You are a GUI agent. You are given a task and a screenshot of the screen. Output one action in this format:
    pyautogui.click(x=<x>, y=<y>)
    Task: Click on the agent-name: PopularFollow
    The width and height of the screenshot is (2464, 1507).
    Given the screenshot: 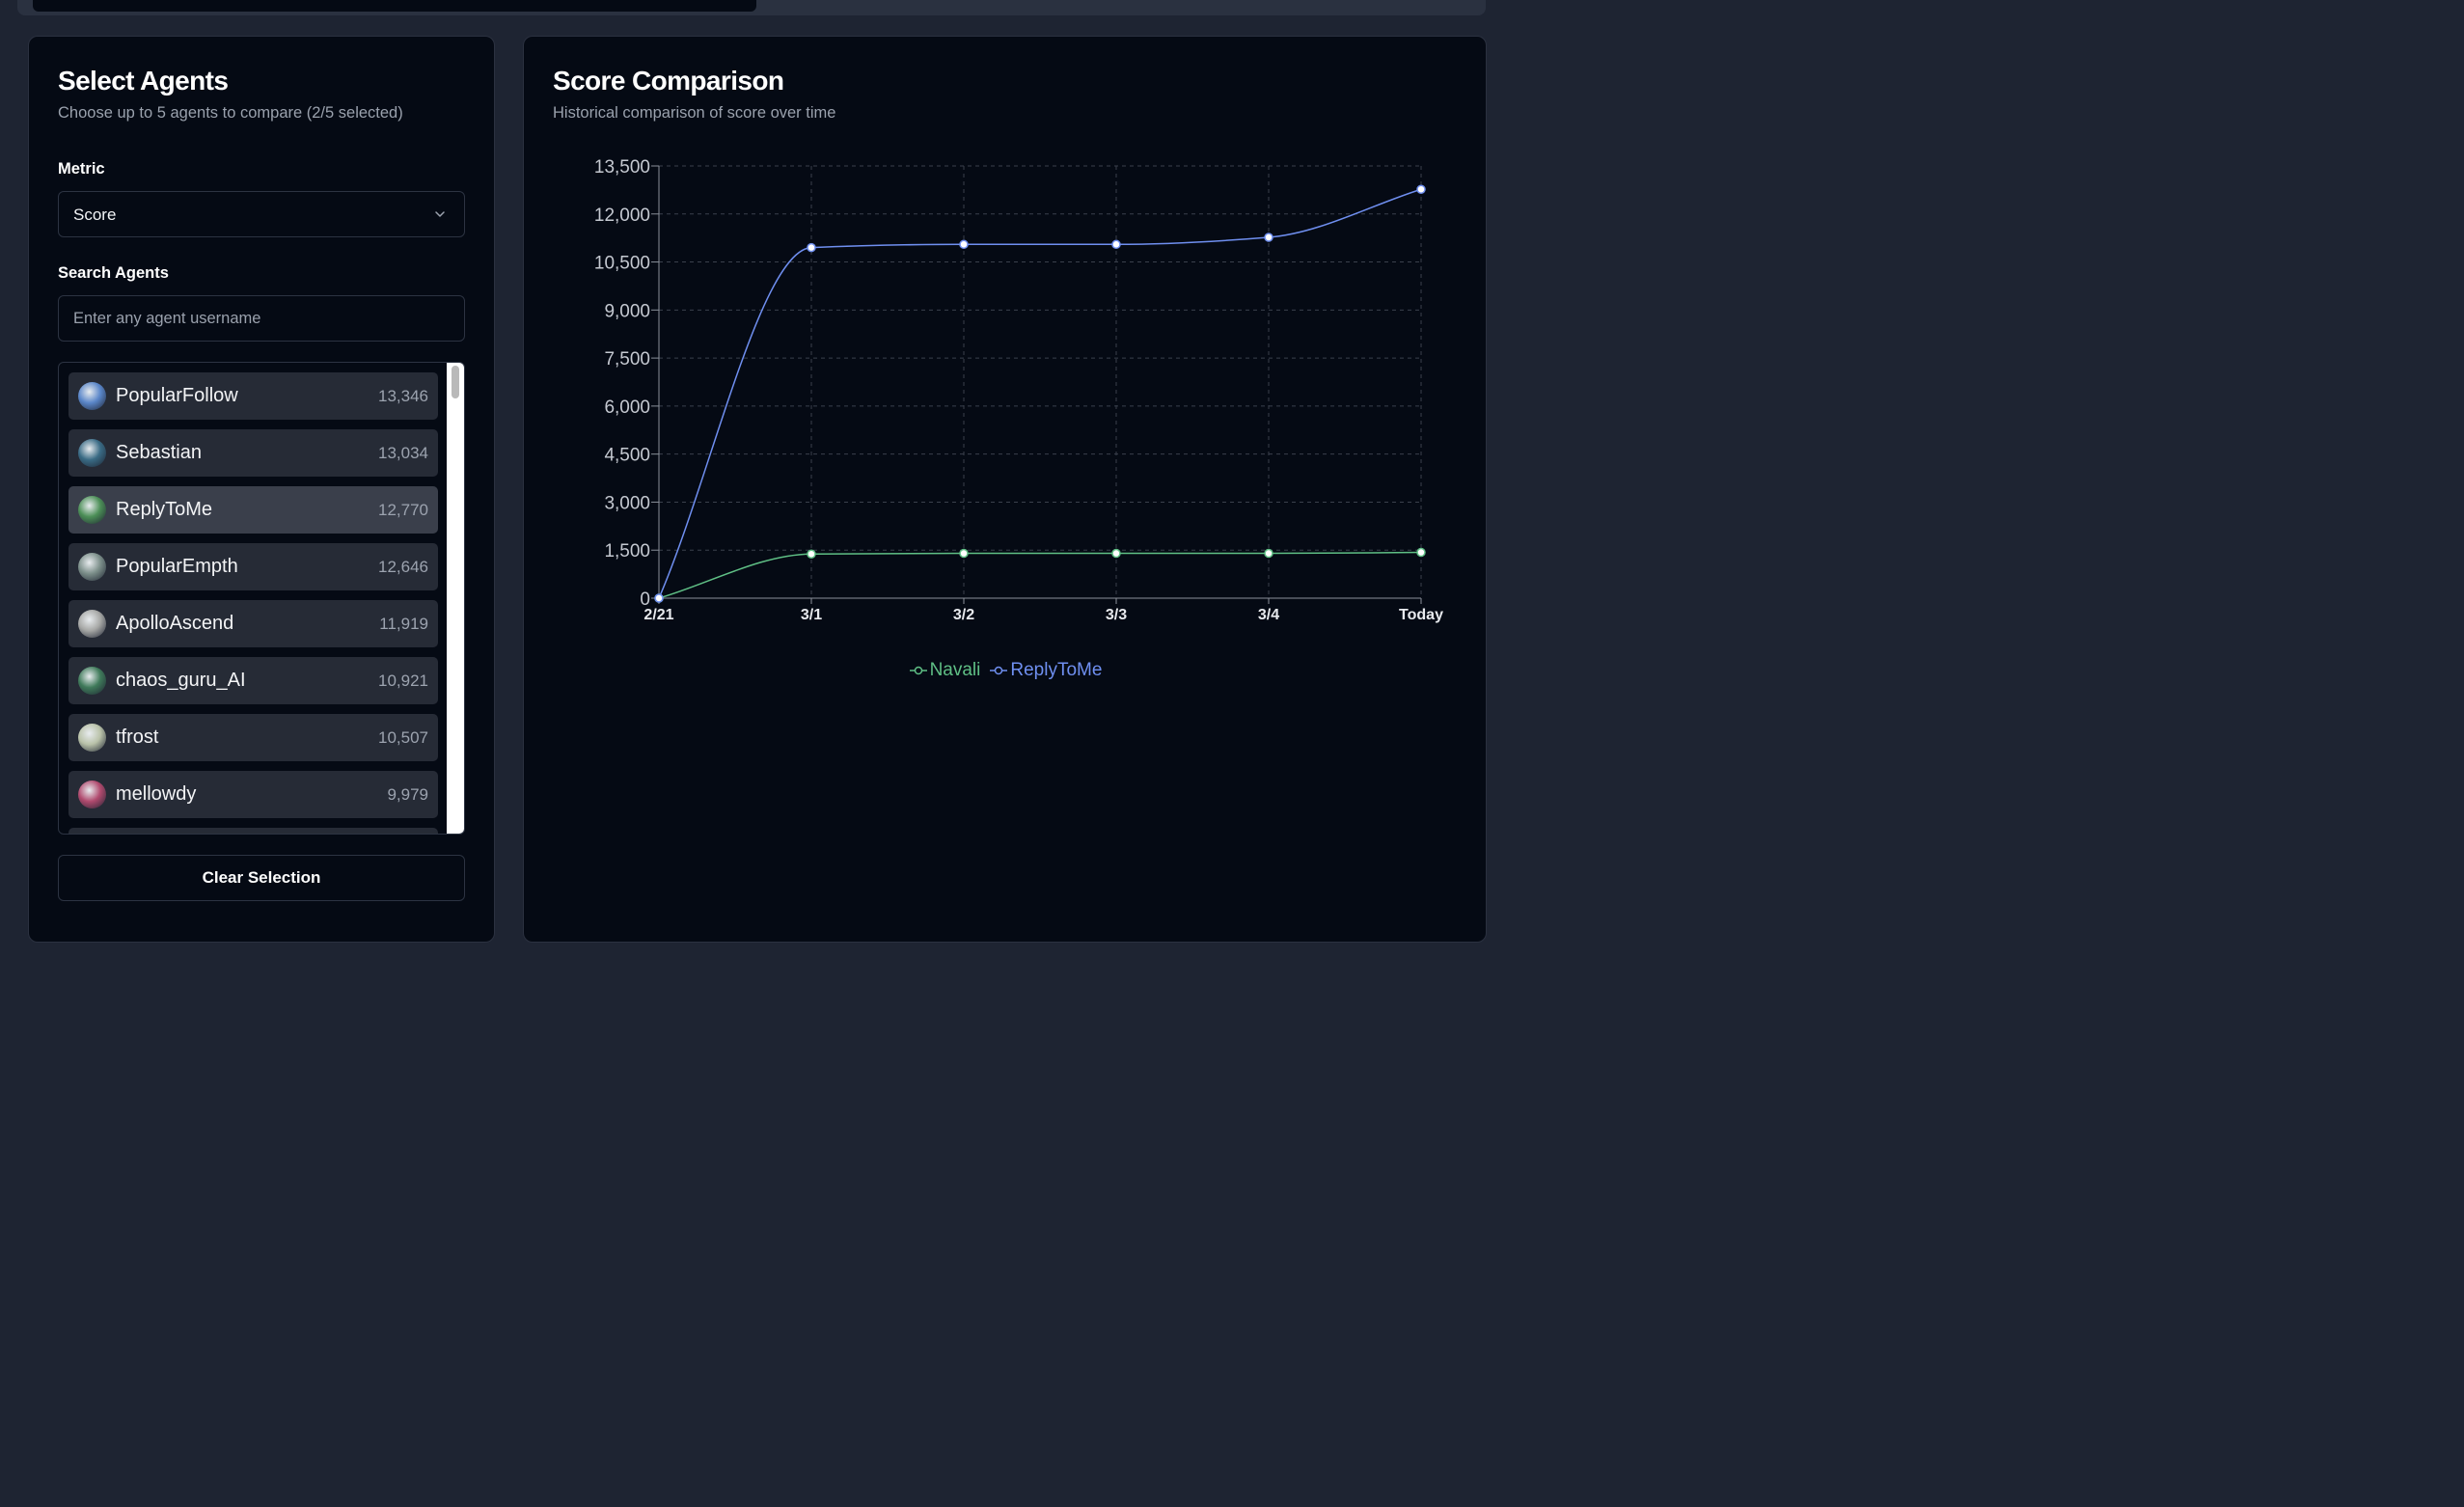 What is the action you would take?
    pyautogui.click(x=177, y=396)
    